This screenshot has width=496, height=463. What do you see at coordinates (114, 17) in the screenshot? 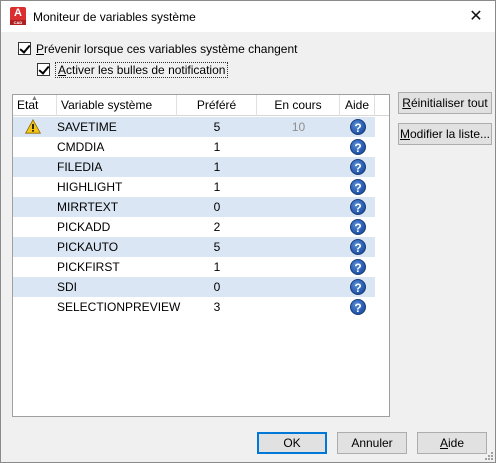
I see `window-title: Moniteur de variables système` at bounding box center [114, 17].